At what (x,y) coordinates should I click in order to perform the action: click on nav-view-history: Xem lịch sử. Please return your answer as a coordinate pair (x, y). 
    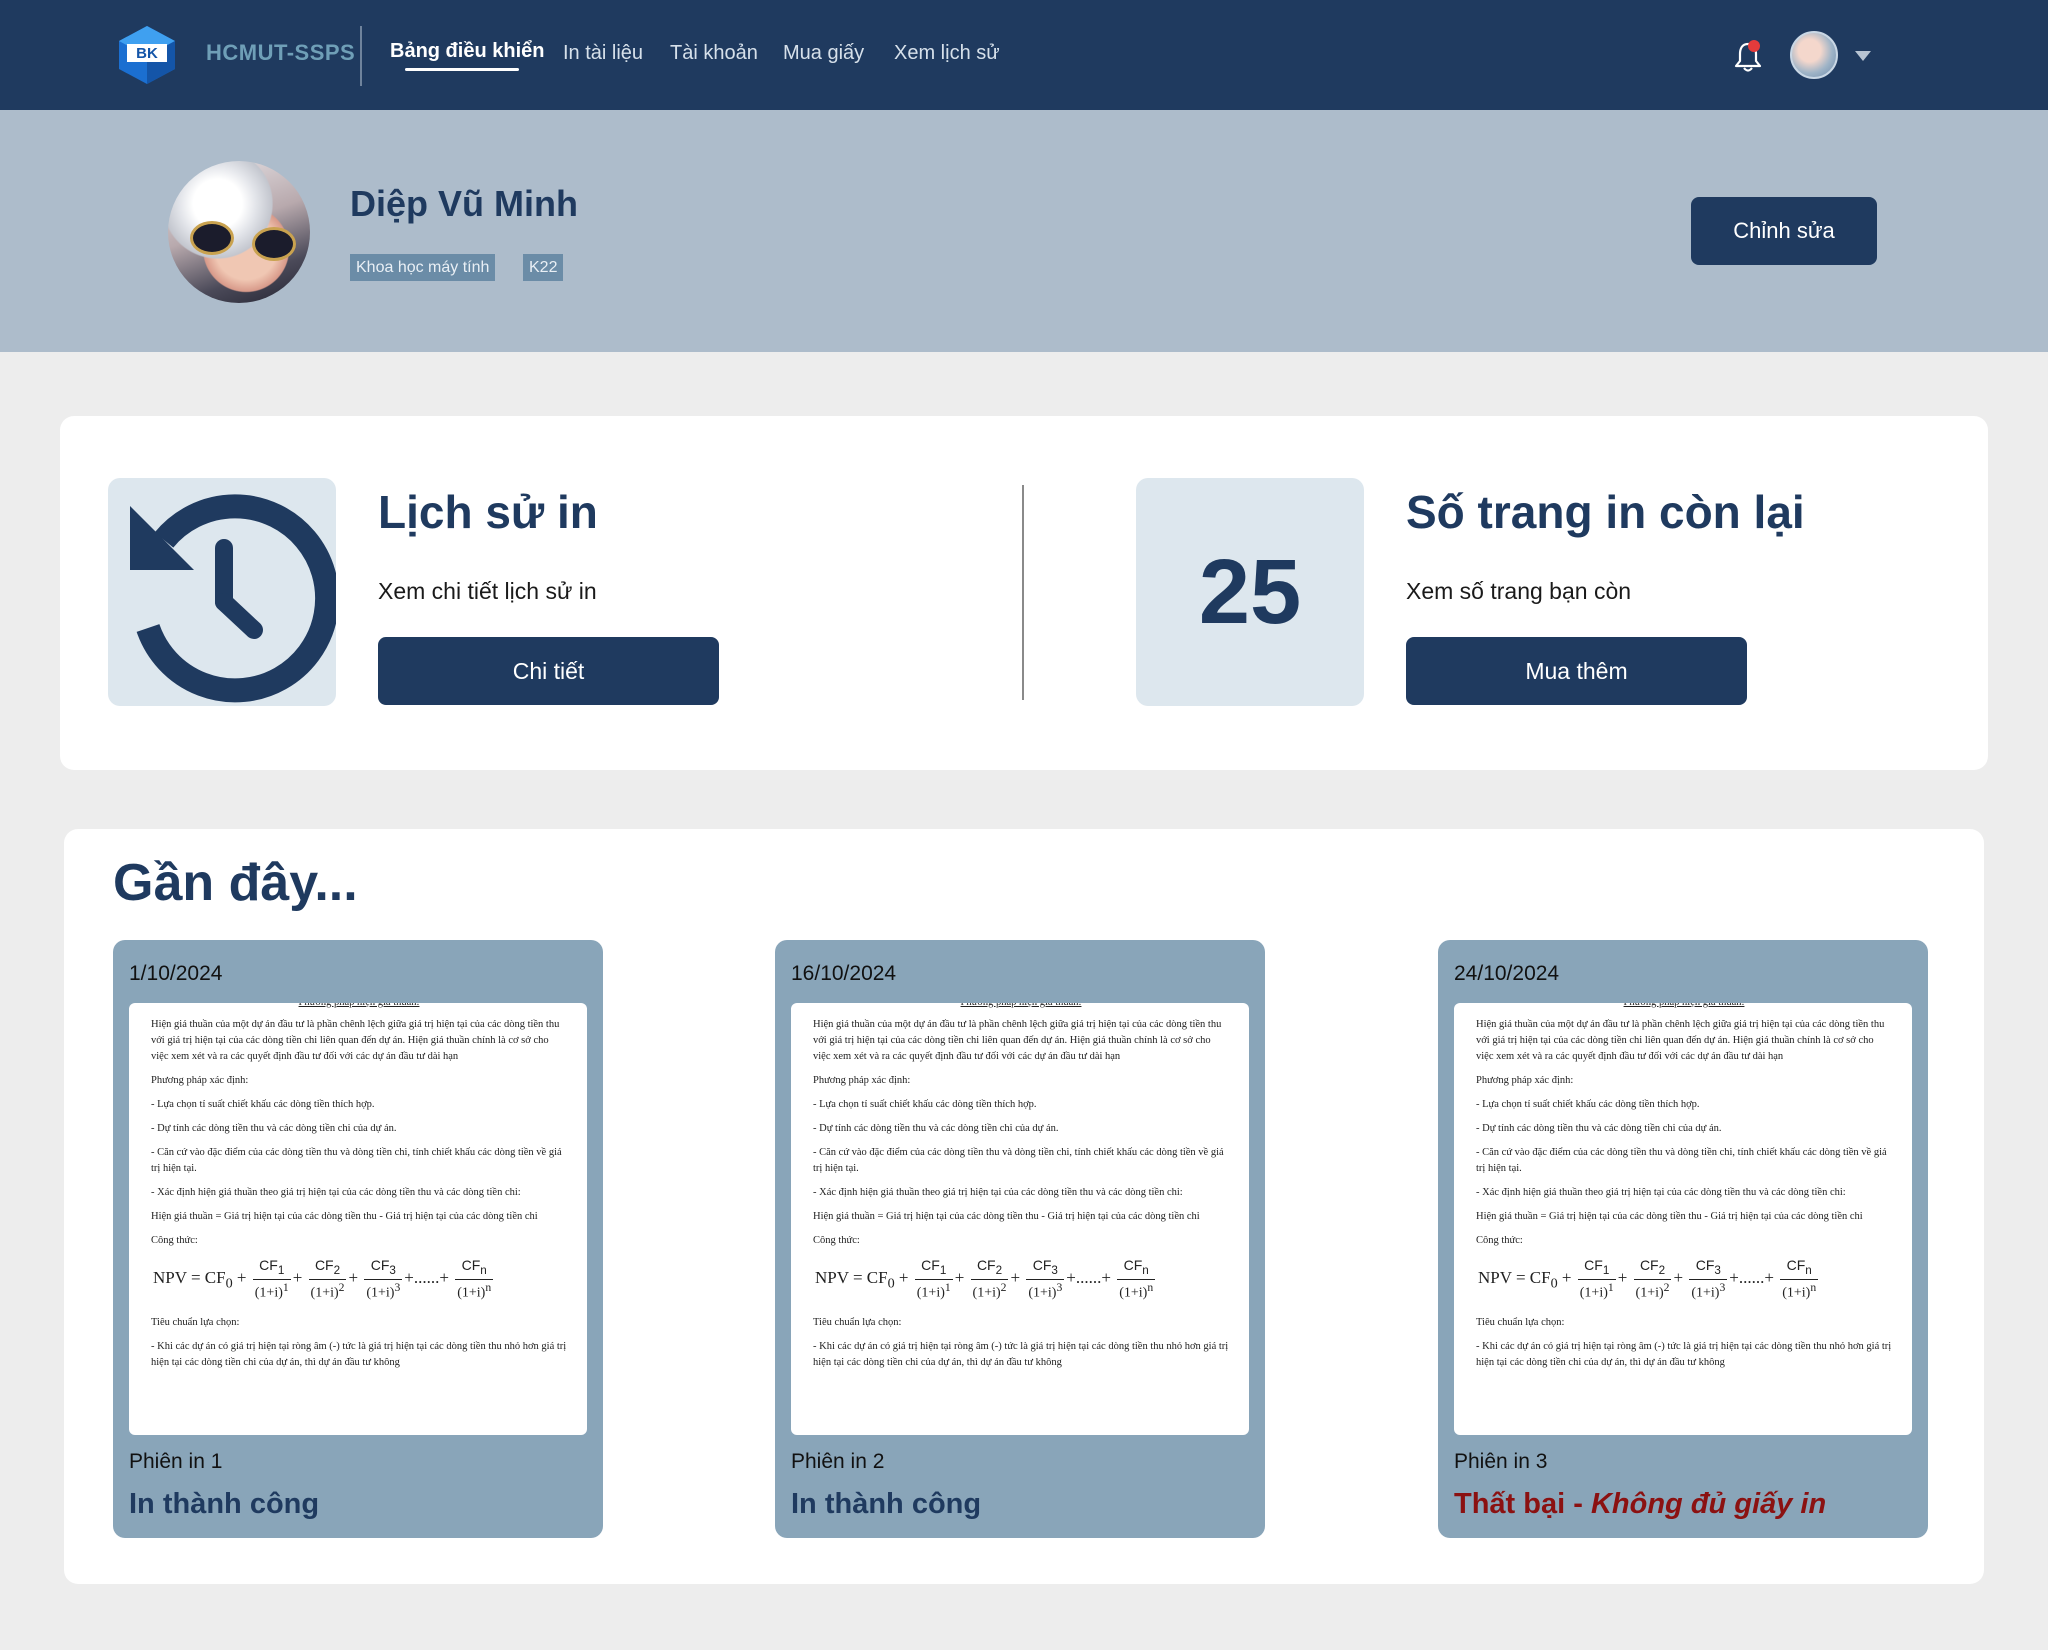
    Looking at the image, I should click on (947, 53).